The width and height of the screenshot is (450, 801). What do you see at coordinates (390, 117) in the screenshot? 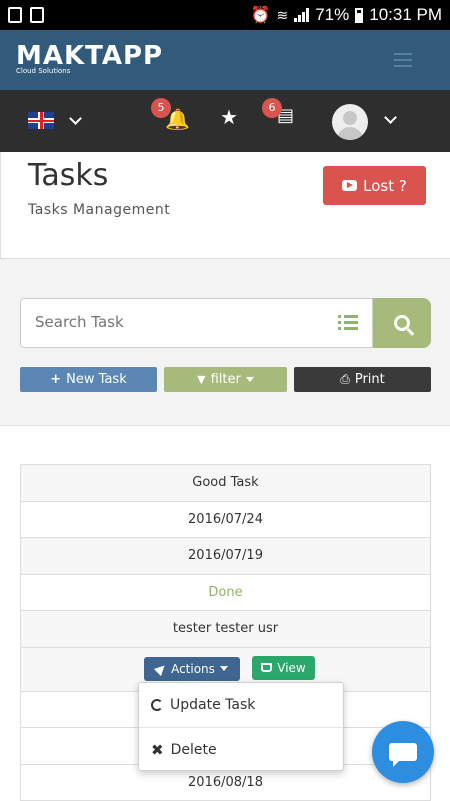
I see `user-chevron-down-icon` at bounding box center [390, 117].